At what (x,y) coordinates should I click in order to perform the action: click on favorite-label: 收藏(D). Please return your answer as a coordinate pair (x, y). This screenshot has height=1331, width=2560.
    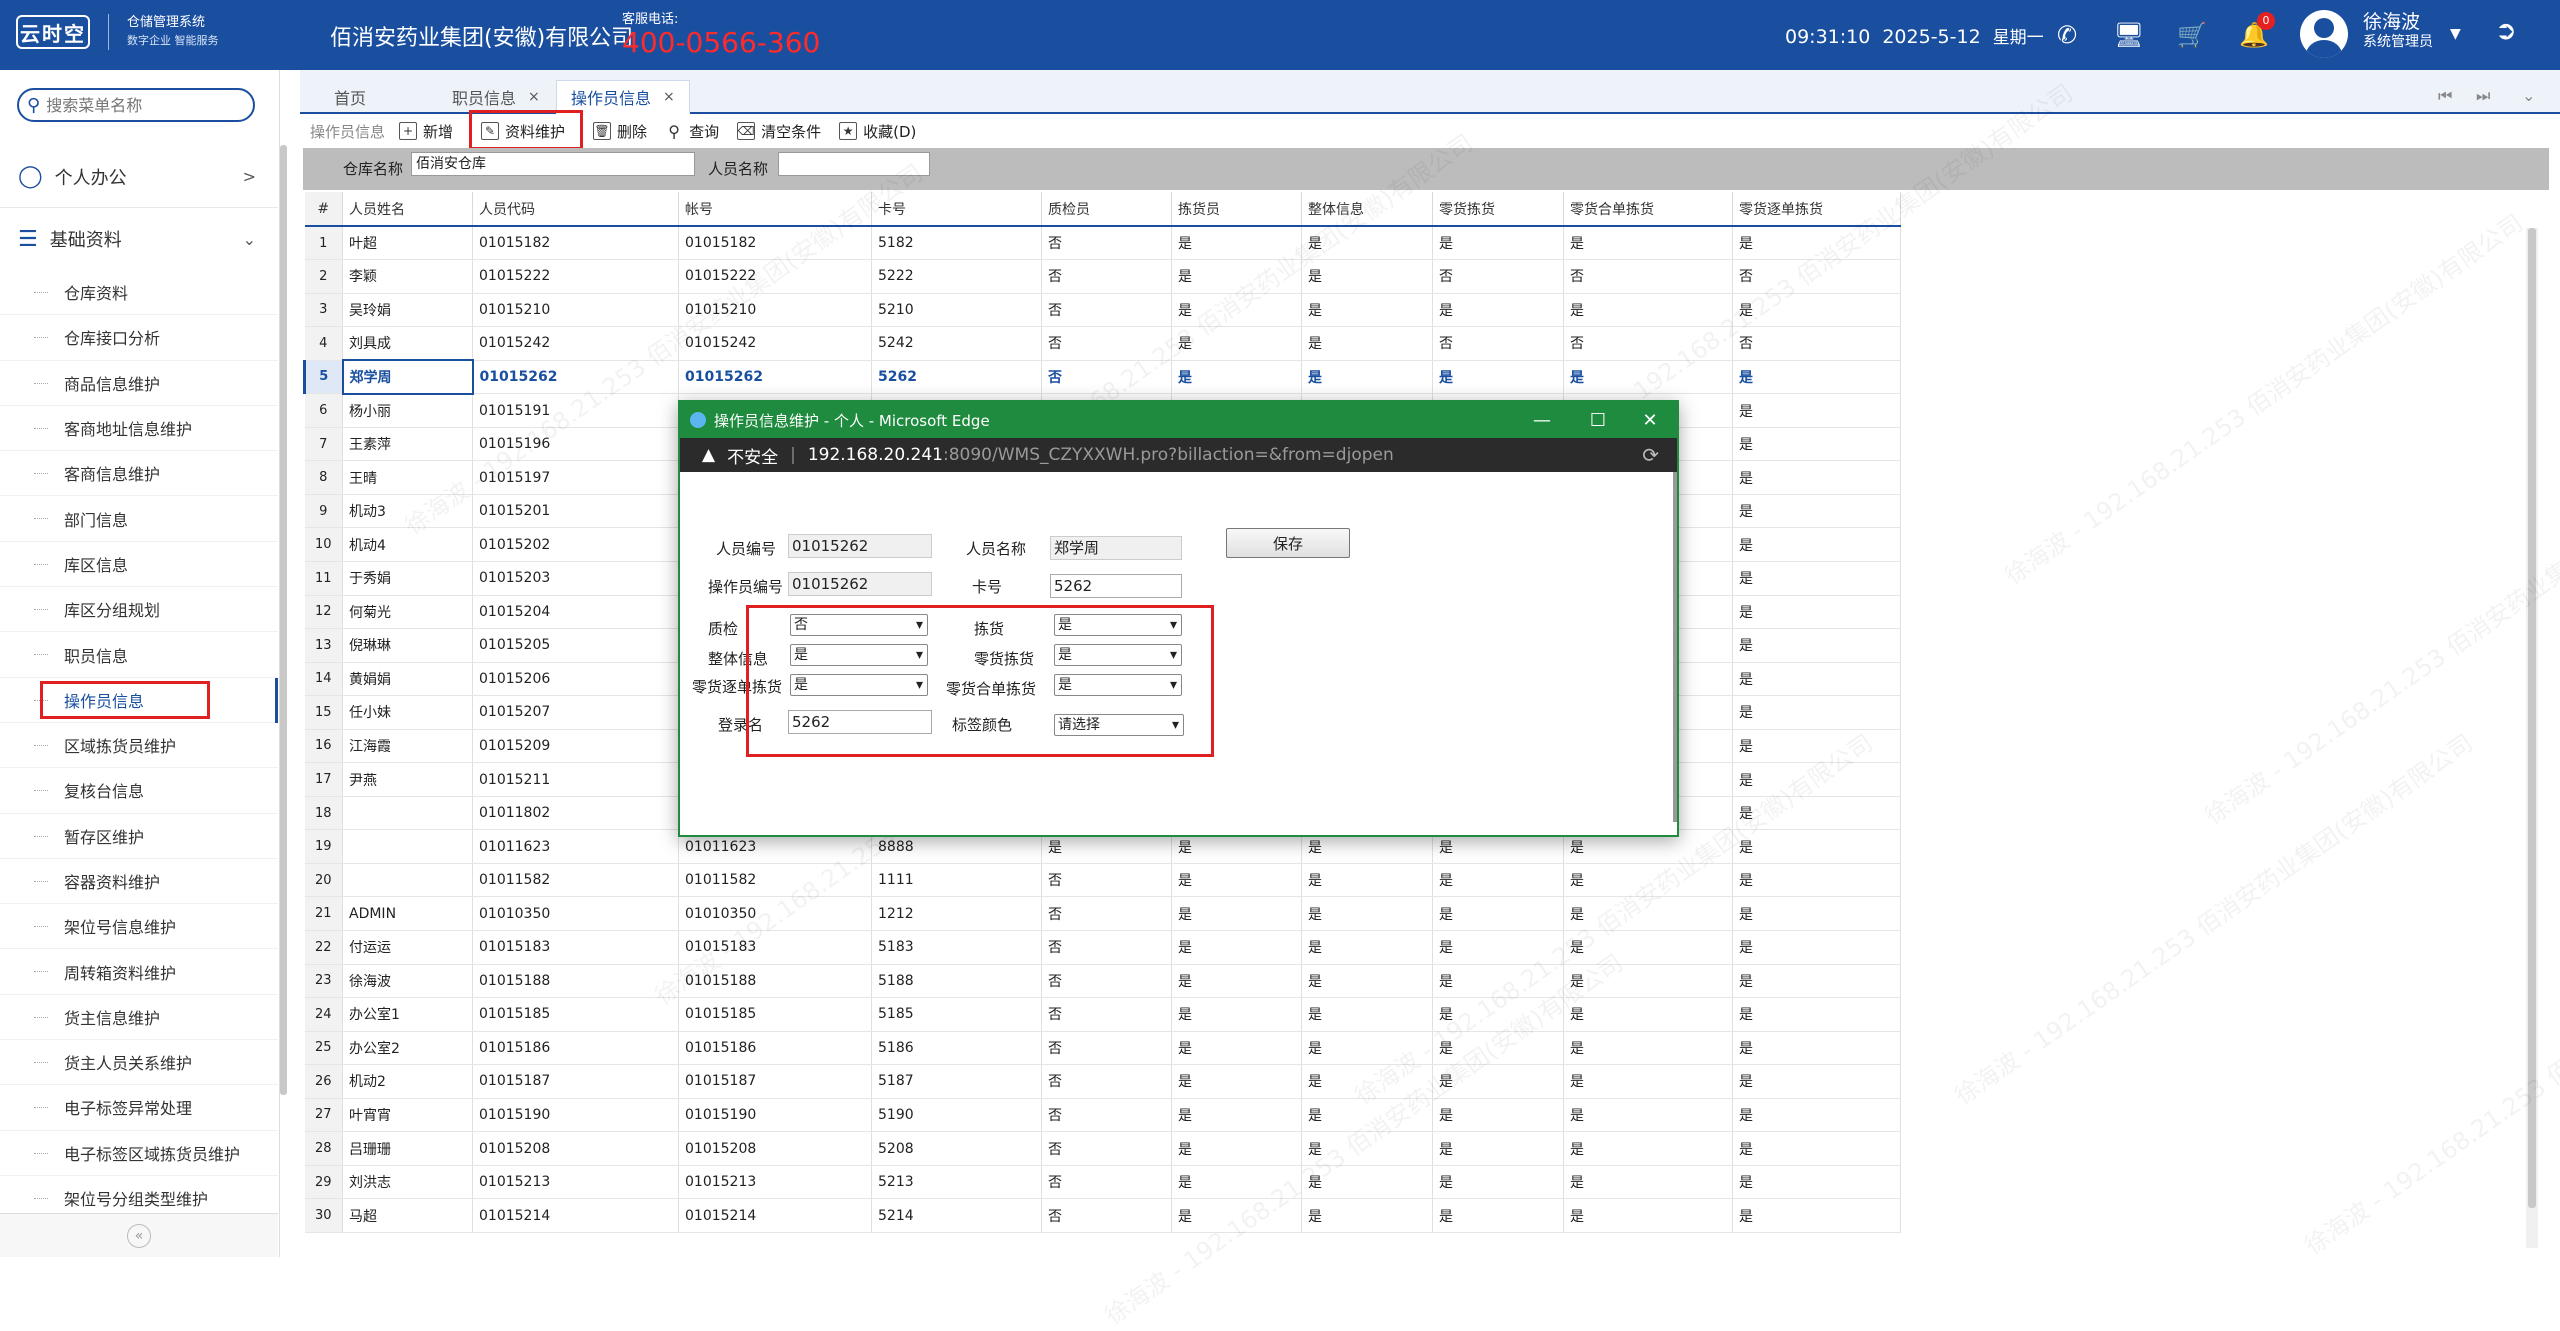
    Looking at the image, I should click on (890, 131).